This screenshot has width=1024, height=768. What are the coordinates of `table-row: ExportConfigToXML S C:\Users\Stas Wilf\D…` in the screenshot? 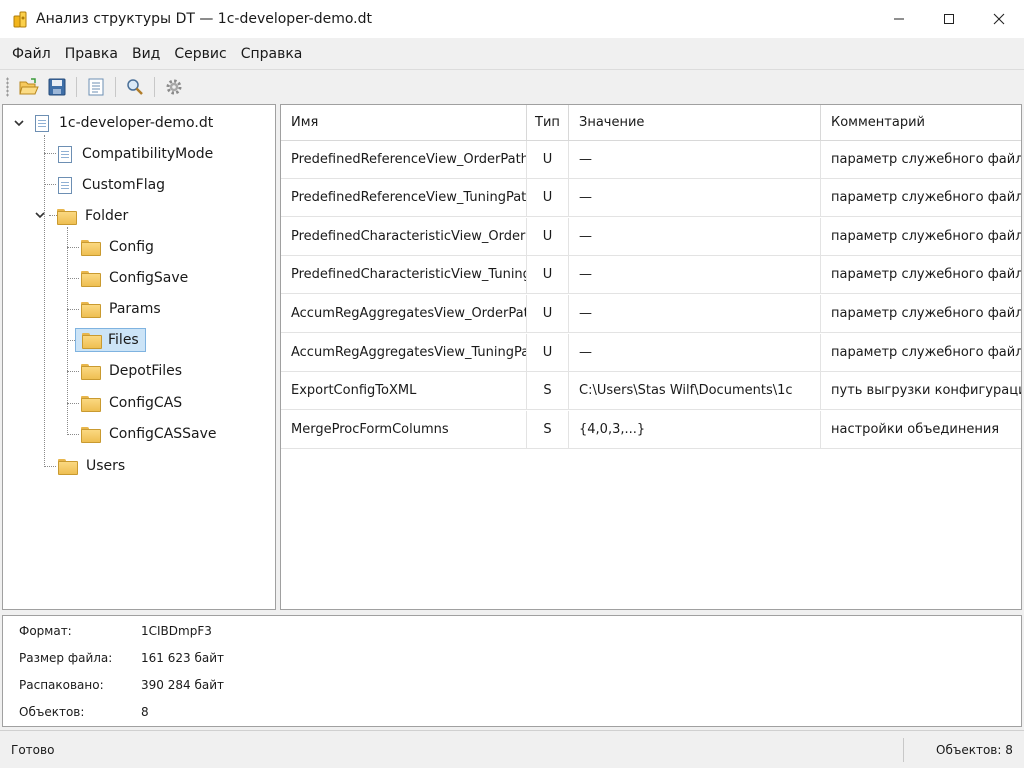 It's located at (651, 391).